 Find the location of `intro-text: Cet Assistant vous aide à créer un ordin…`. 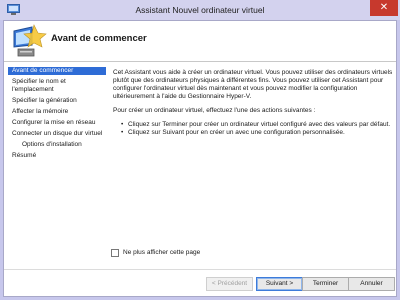

intro-text: Cet Assistant vous aide à créer un ordin… is located at coordinates (253, 84).